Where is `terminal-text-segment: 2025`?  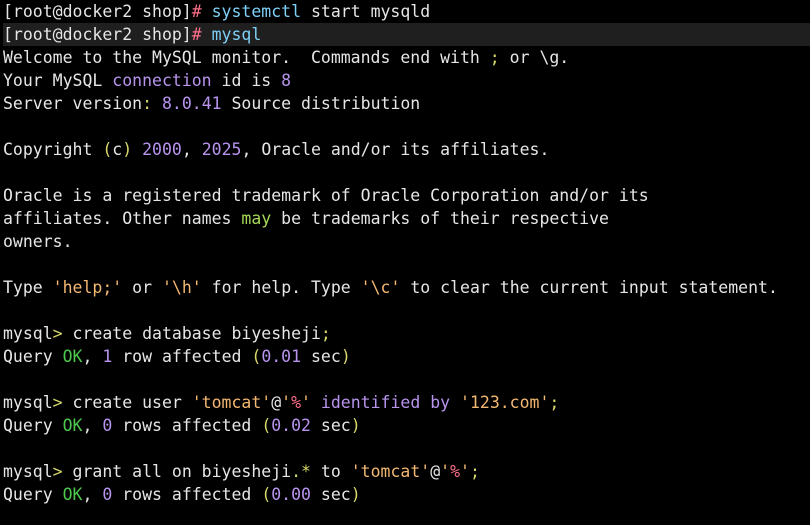 terminal-text-segment: 2025 is located at coordinates (221, 149).